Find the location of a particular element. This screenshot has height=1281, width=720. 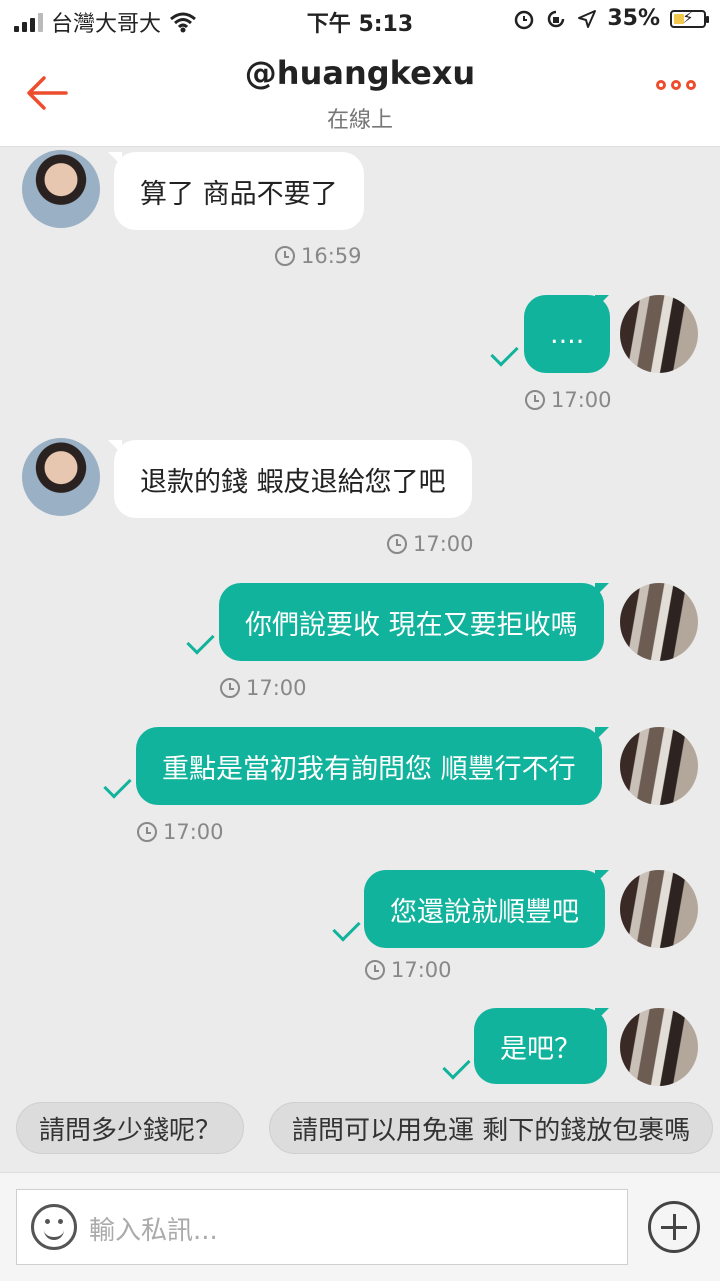

message-bubble: 重點是當初我有詢問您 順豐行不行 is located at coordinates (369, 766).